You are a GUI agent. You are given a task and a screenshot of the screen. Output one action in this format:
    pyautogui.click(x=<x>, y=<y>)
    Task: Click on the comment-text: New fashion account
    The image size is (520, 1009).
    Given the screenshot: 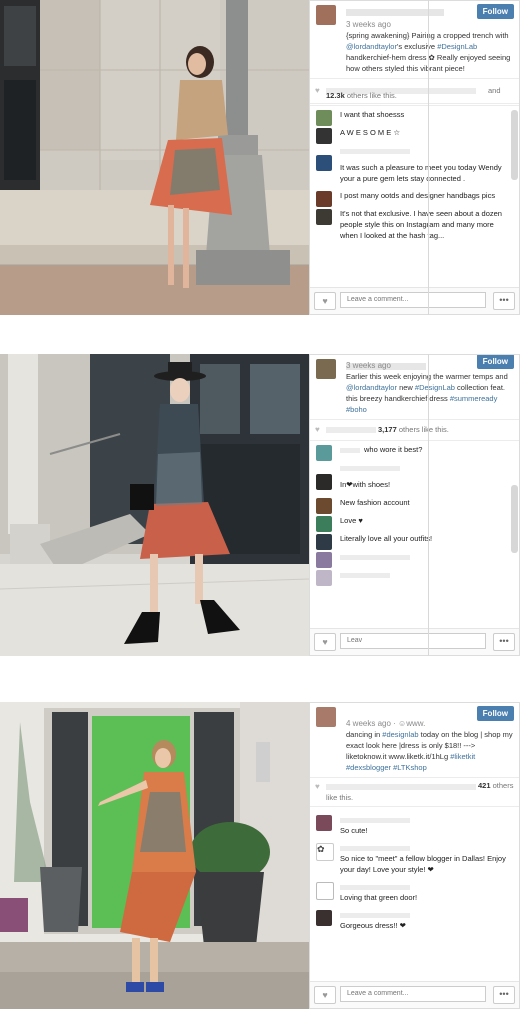 What is the action you would take?
    pyautogui.click(x=375, y=502)
    